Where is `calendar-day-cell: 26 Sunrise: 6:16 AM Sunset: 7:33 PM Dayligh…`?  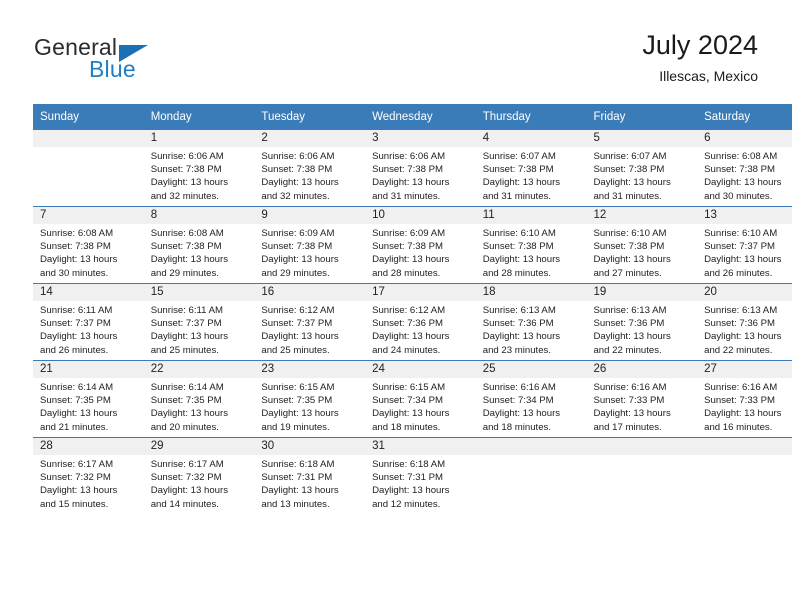 calendar-day-cell: 26 Sunrise: 6:16 AM Sunset: 7:33 PM Dayligh… is located at coordinates (642, 399).